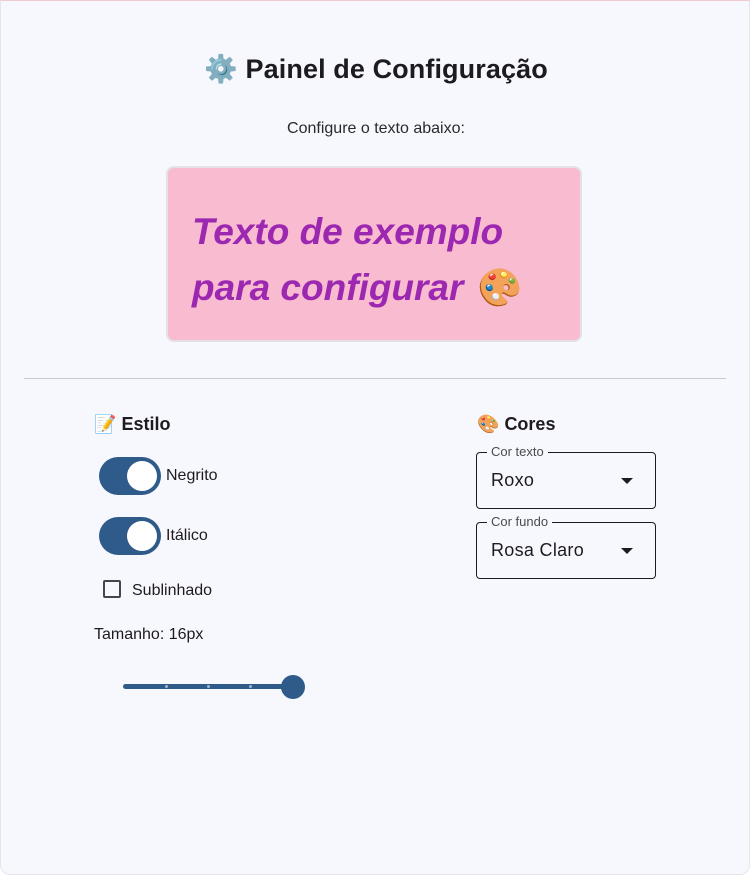 This screenshot has height=875, width=750. What do you see at coordinates (517, 452) in the screenshot?
I see `text-color-select-label: Cor texto` at bounding box center [517, 452].